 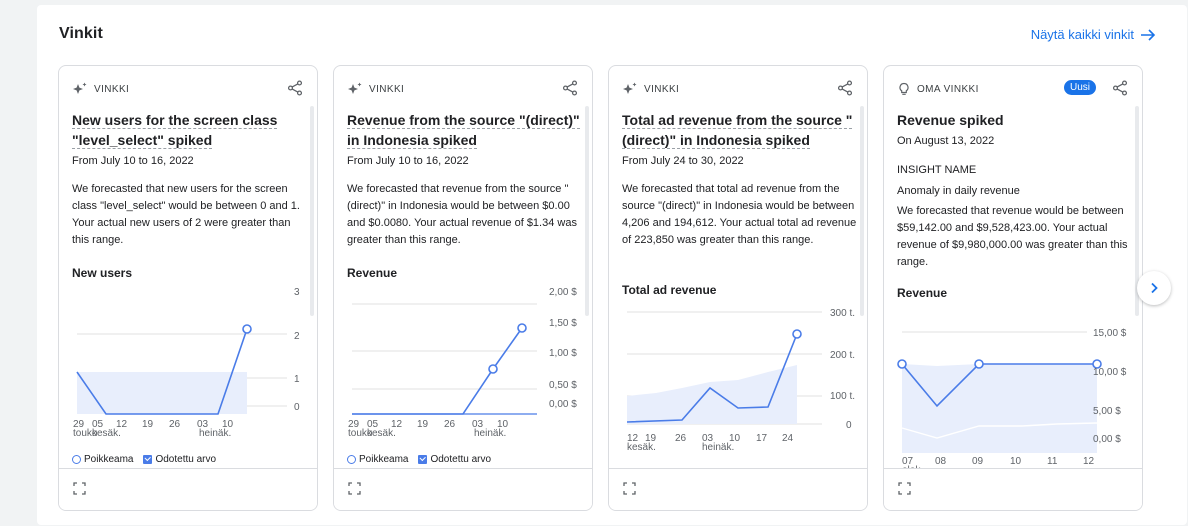 What do you see at coordinates (297, 292) in the screenshot?
I see `svg-text: 3` at bounding box center [297, 292].